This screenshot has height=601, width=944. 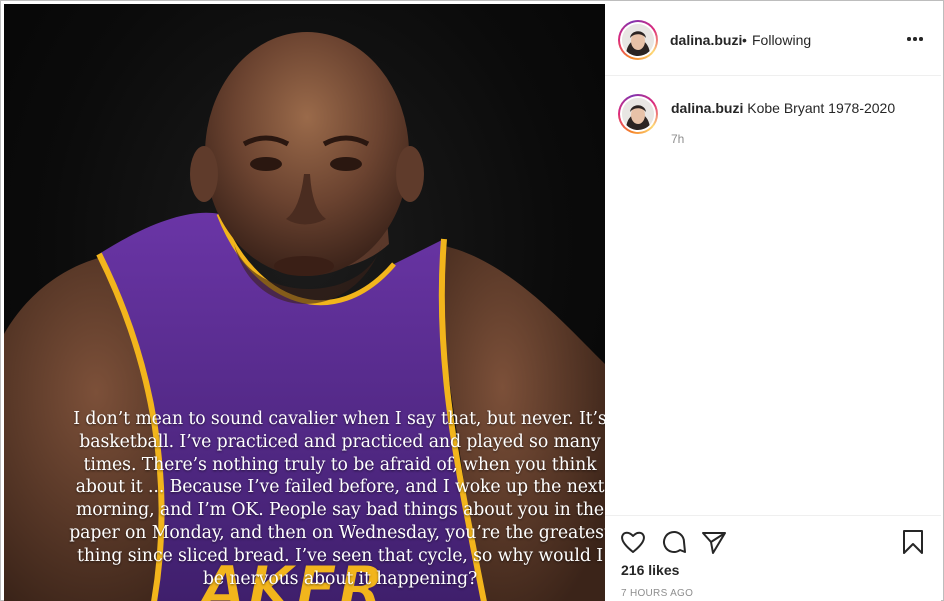 I want to click on post-header: dalina.buzi • Following, so click(x=773, y=40).